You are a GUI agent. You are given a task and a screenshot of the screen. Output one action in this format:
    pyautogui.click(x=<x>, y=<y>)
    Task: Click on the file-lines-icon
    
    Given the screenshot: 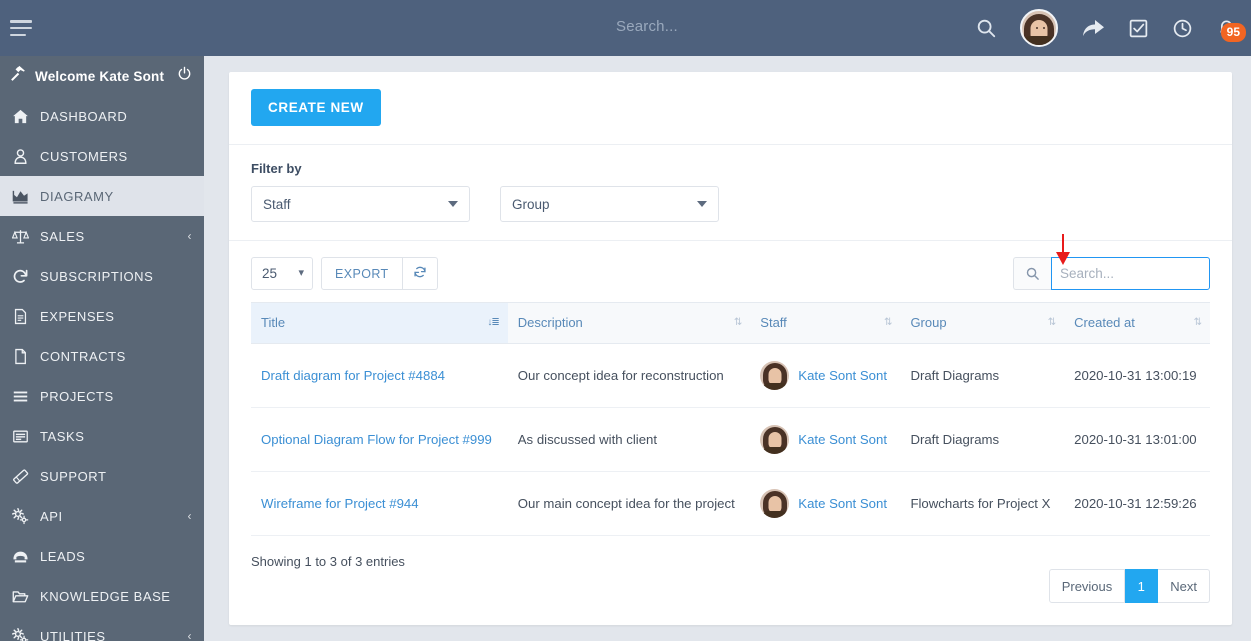 What is the action you would take?
    pyautogui.click(x=20, y=316)
    